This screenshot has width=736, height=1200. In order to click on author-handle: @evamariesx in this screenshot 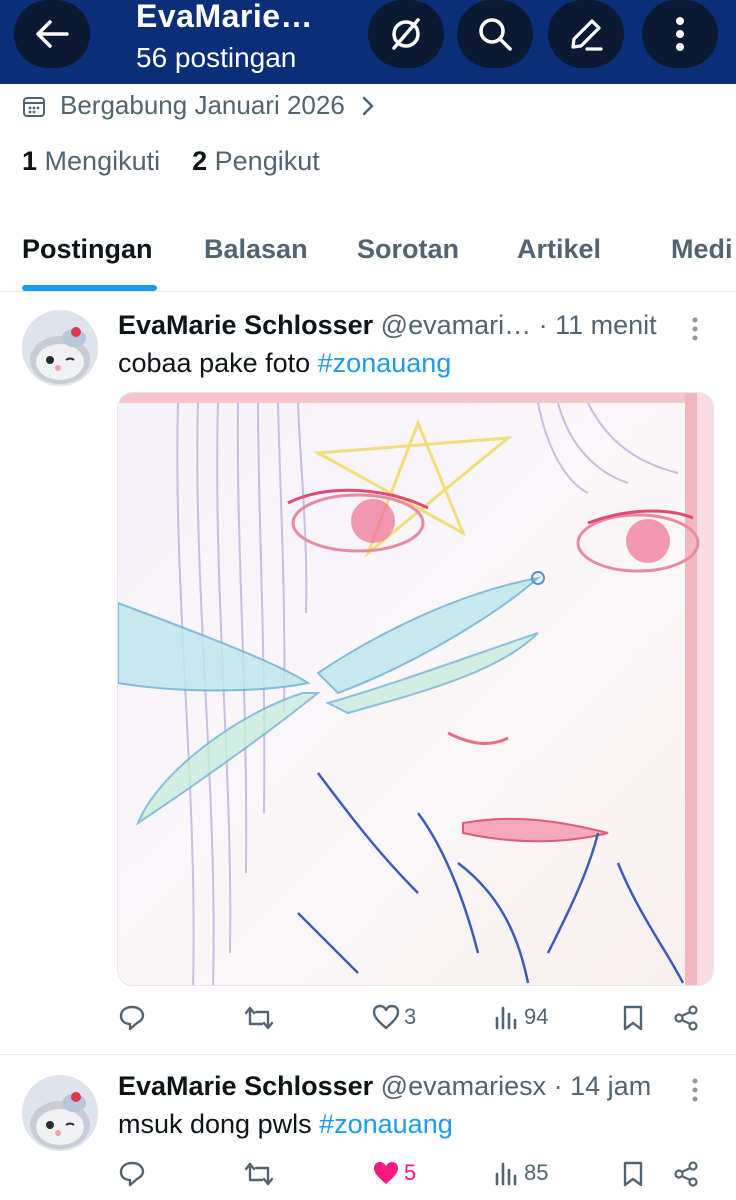, I will do `click(463, 1086)`.